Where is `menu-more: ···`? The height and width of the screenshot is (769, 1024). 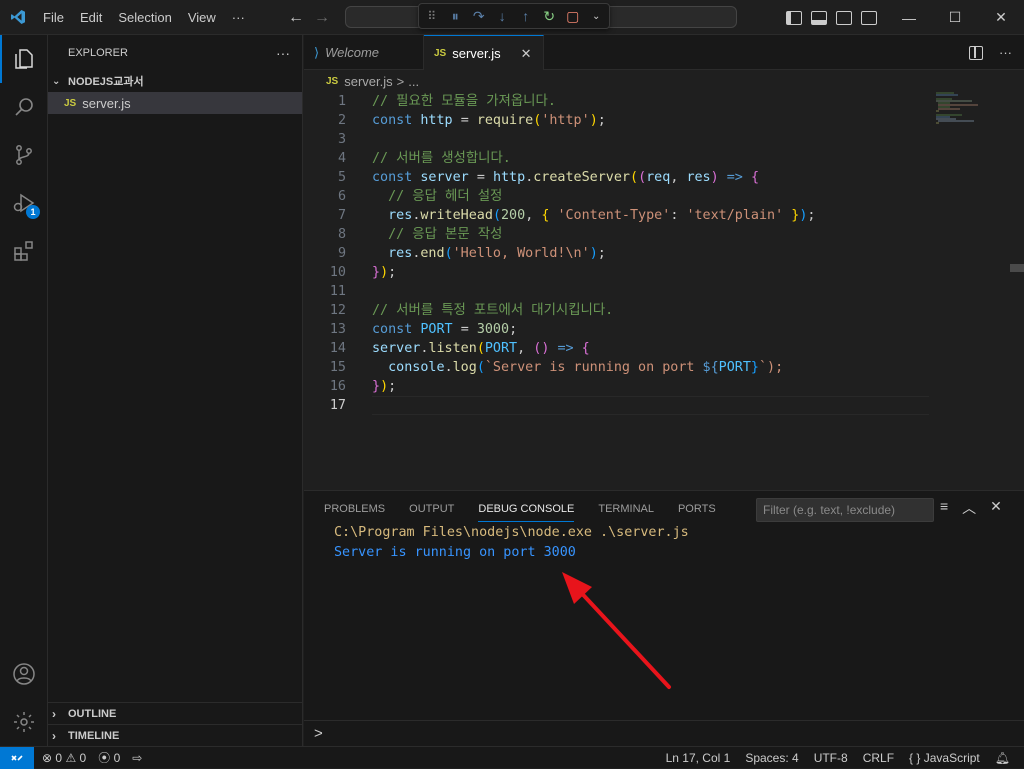 menu-more: ··· is located at coordinates (238, 17).